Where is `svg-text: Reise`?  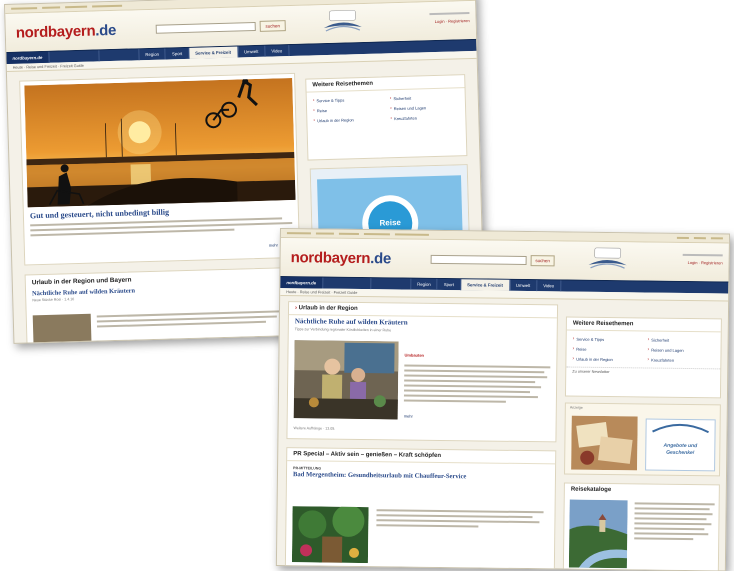
svg-text: Reise is located at coordinates (390, 223).